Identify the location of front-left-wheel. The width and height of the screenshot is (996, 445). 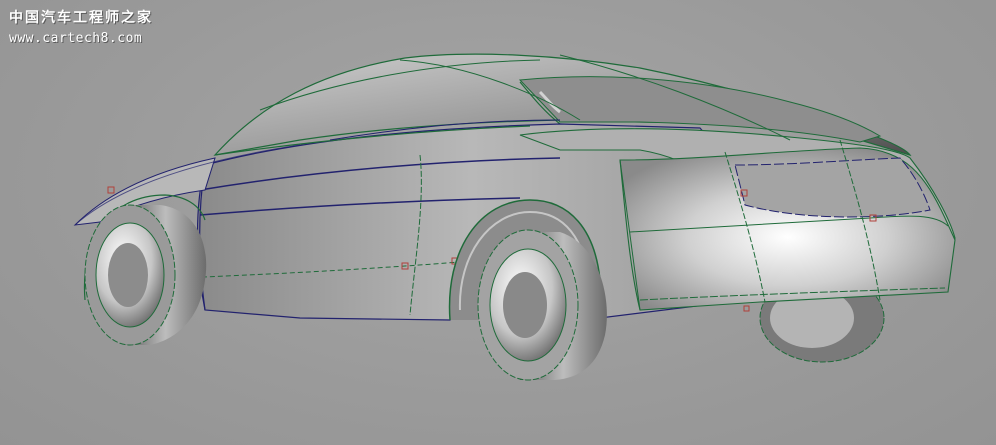
(145, 275).